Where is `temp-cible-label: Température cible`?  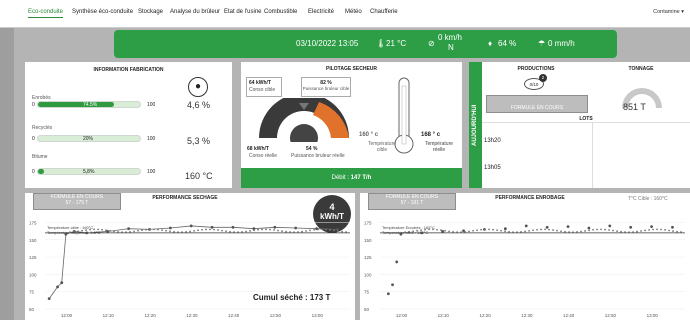
temp-cible-label: Température cible is located at coordinates (382, 147).